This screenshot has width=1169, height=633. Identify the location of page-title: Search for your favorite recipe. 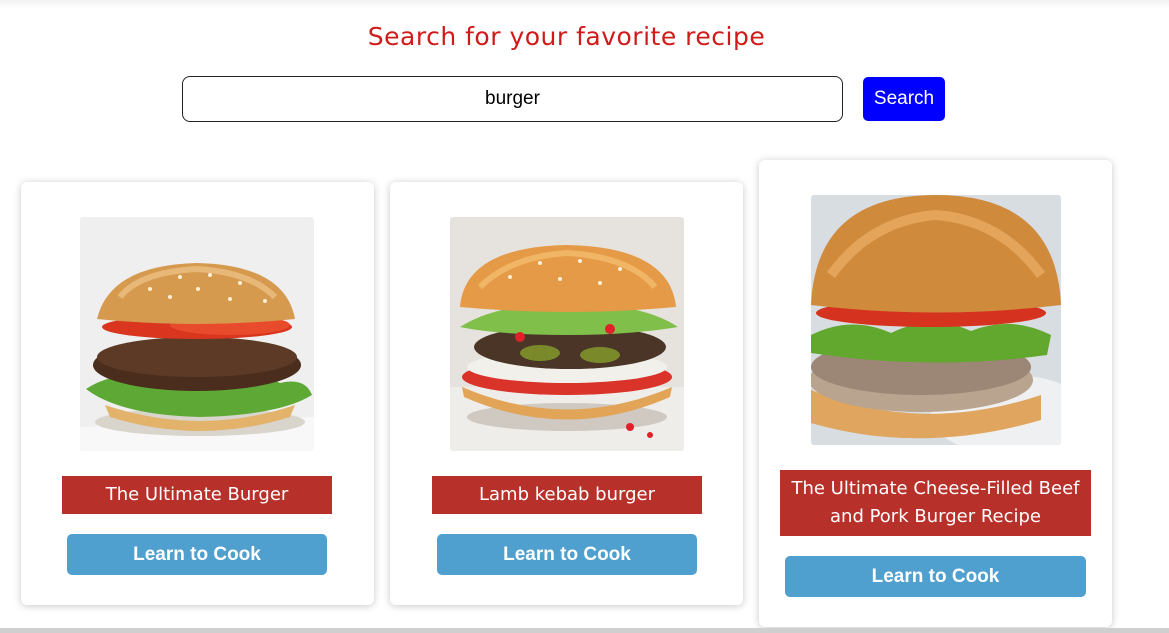
(566, 36).